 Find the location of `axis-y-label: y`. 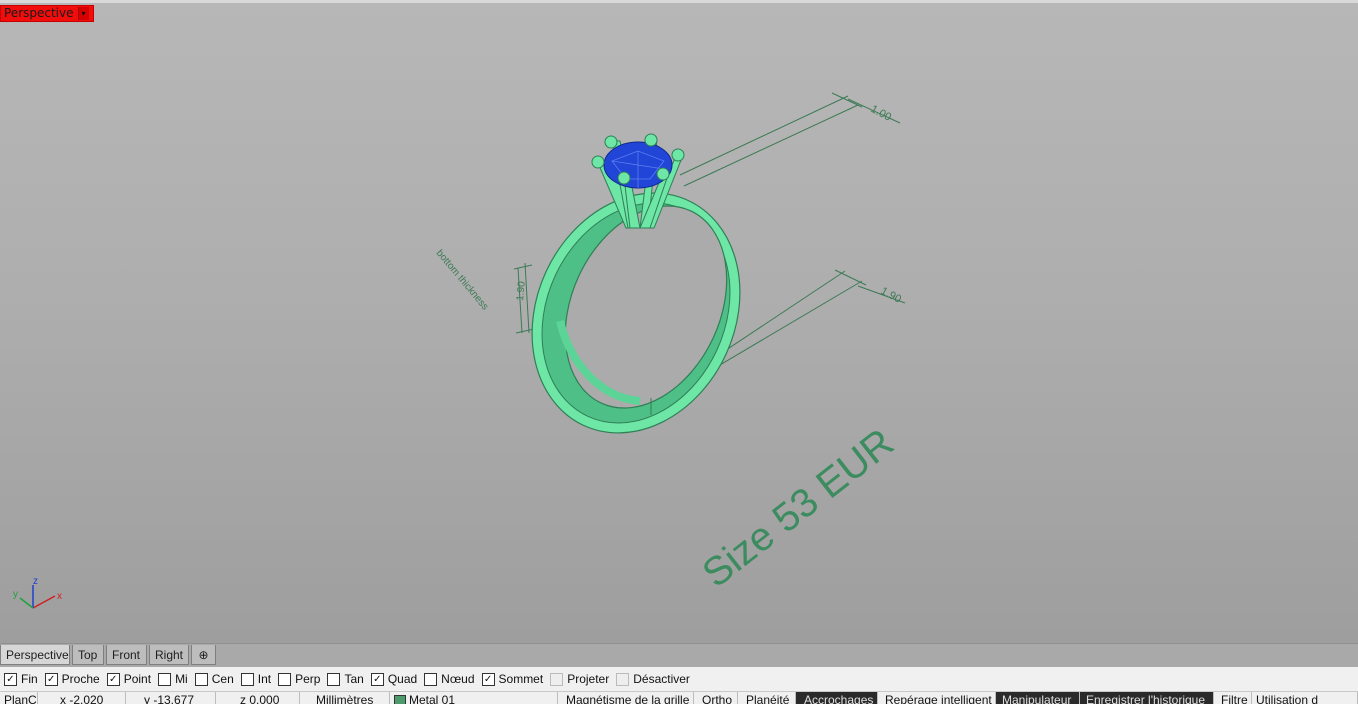

axis-y-label: y is located at coordinates (15, 594).